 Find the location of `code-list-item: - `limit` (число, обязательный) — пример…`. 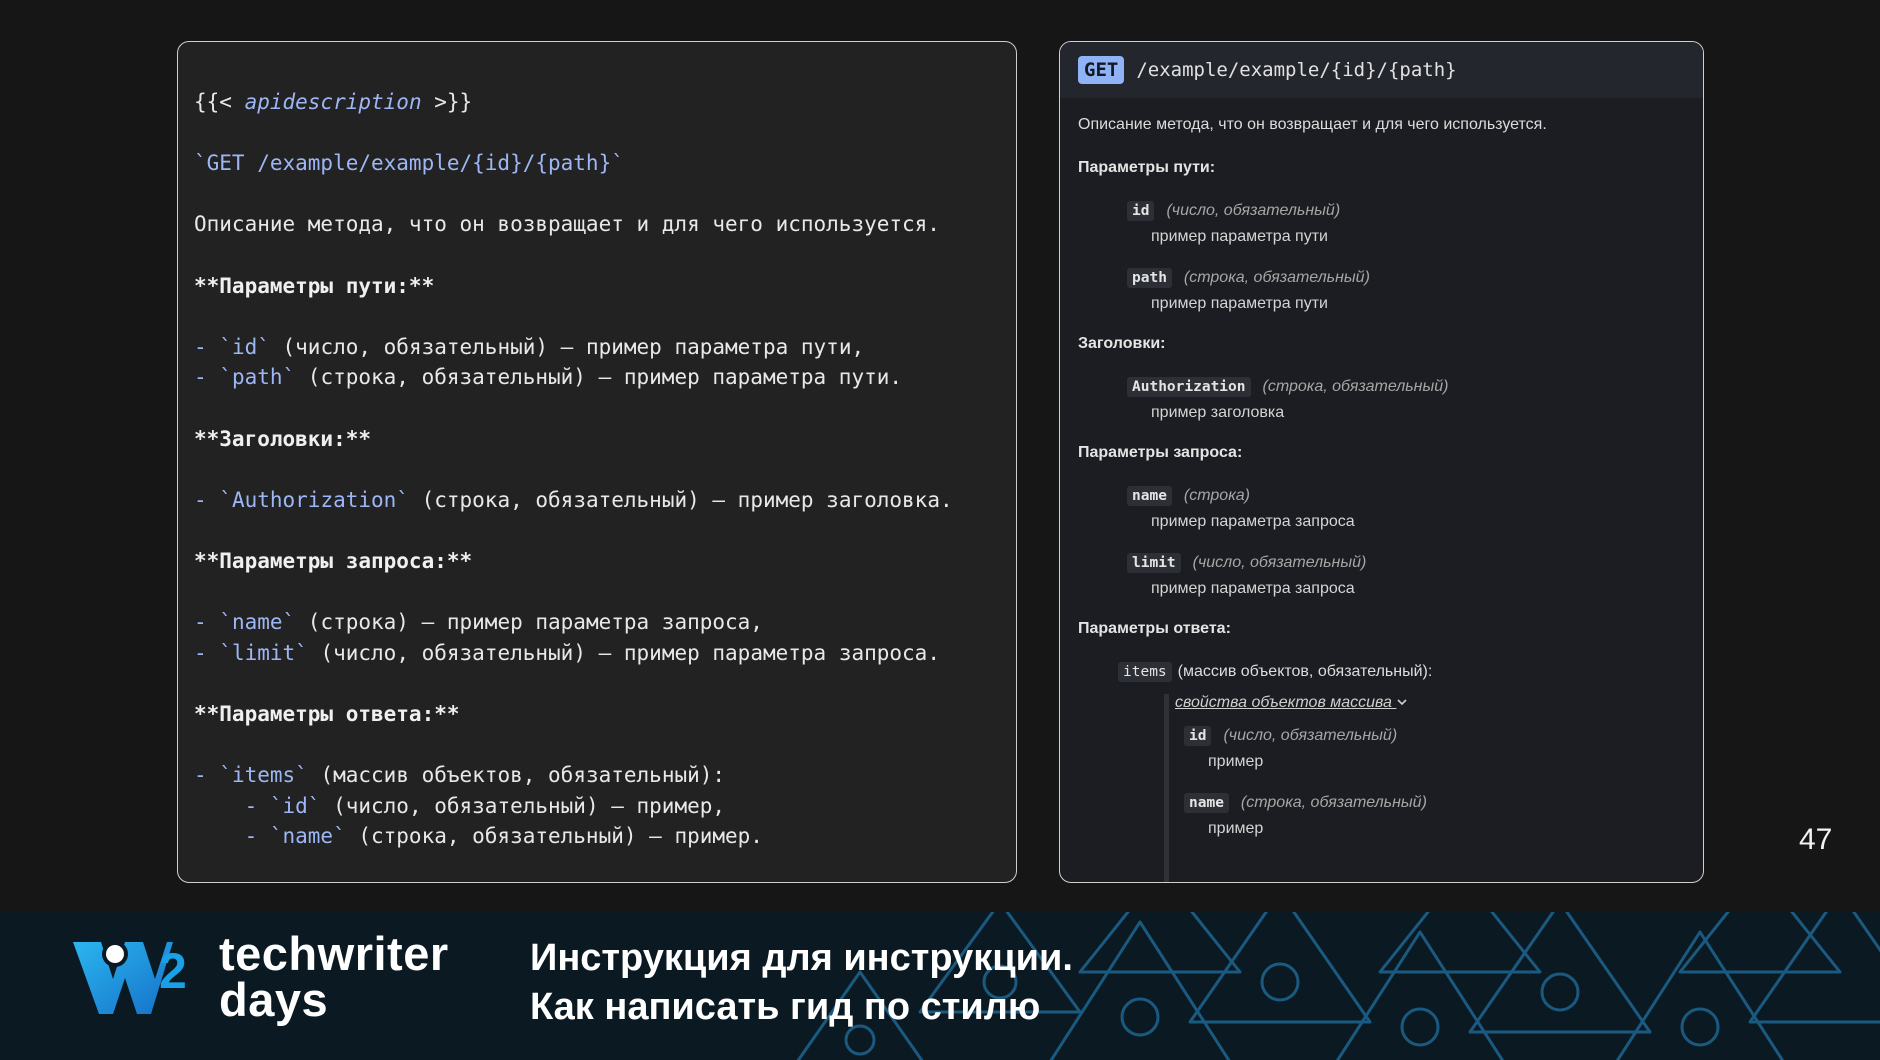

code-list-item: - `limit` (число, обязательный) — пример… is located at coordinates (597, 653).